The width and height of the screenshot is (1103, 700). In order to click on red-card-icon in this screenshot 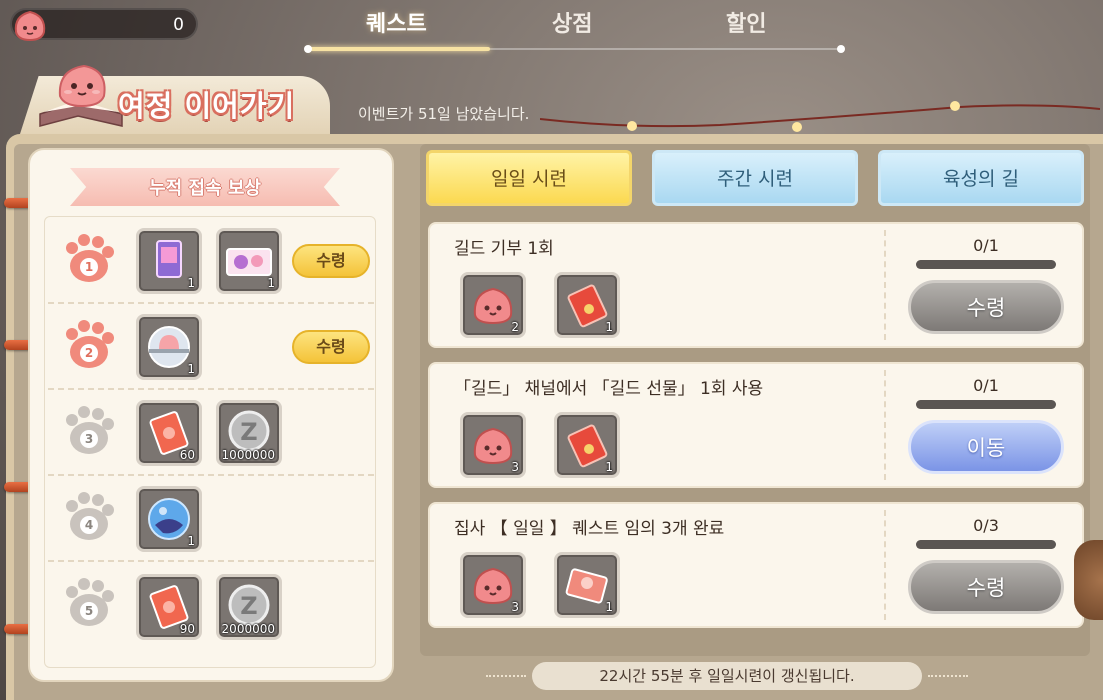, I will do `click(586, 586)`.